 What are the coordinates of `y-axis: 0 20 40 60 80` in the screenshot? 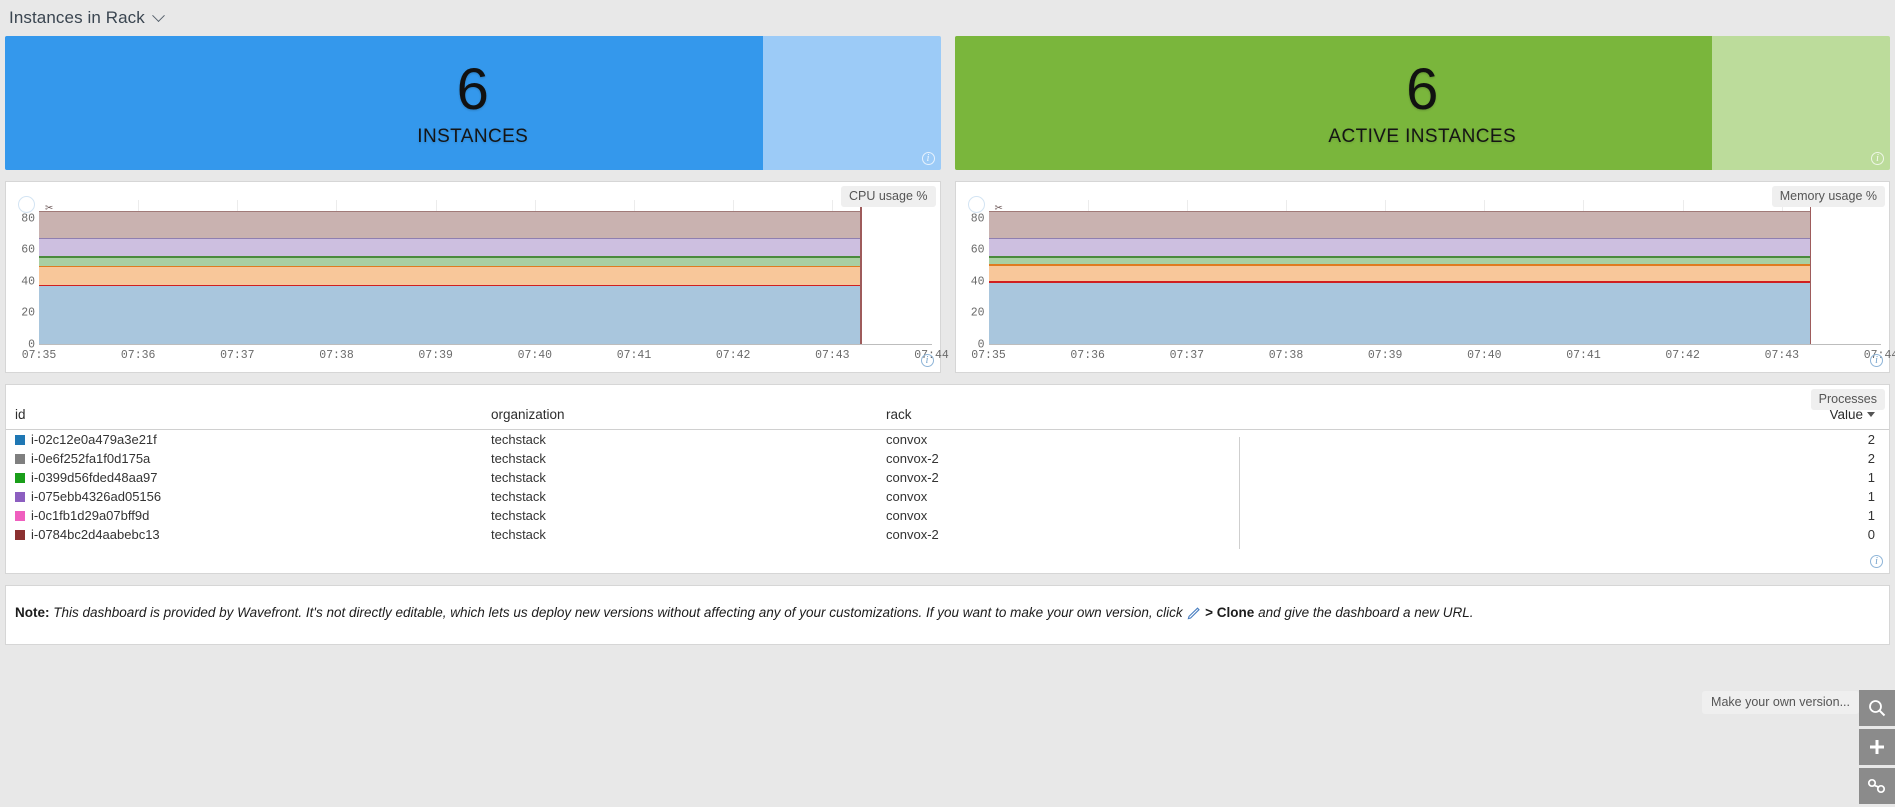 It's located at (972, 275).